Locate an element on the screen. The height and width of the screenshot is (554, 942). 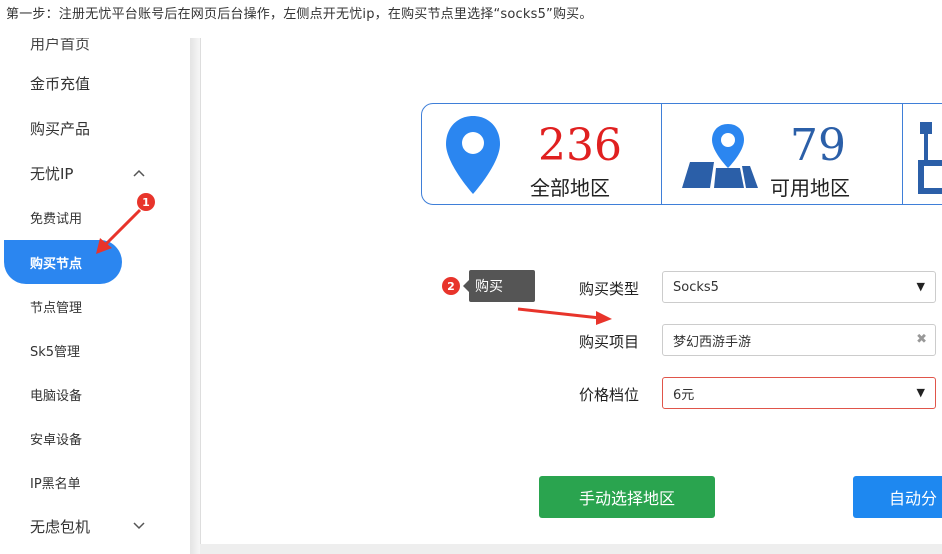
annotation-badge-2: 2 is located at coordinates (451, 286).